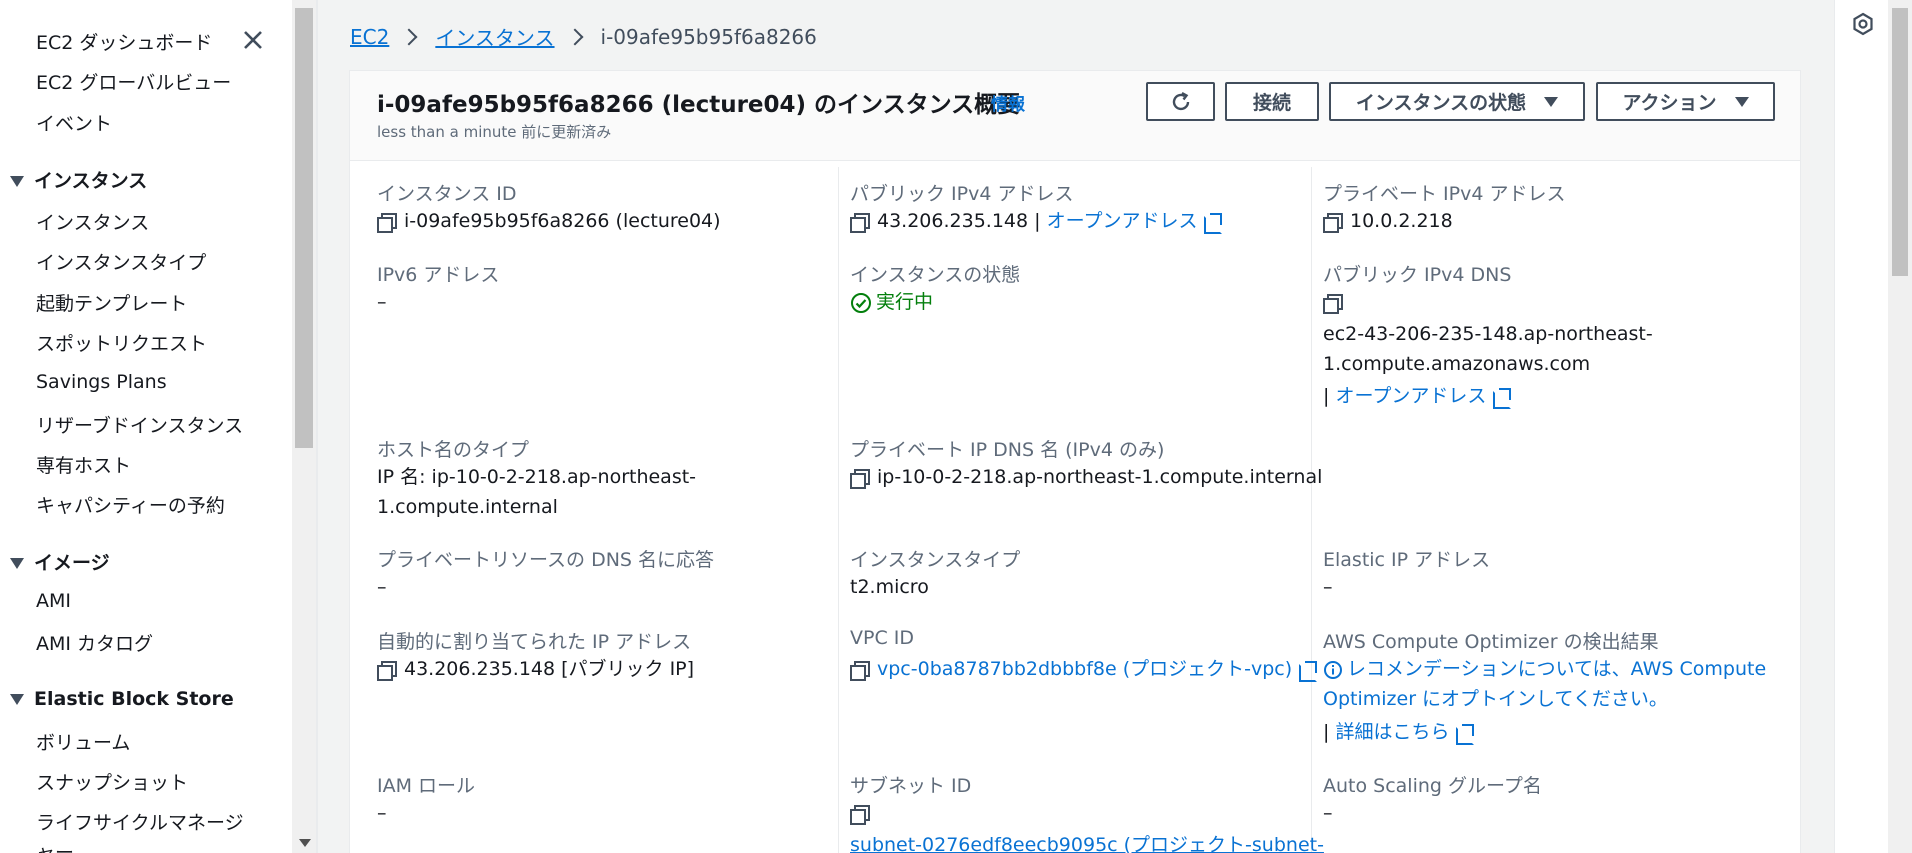  Describe the element at coordinates (130, 504) in the screenshot. I see `nav-capacity-reservations: キャパシティーの予約` at that location.